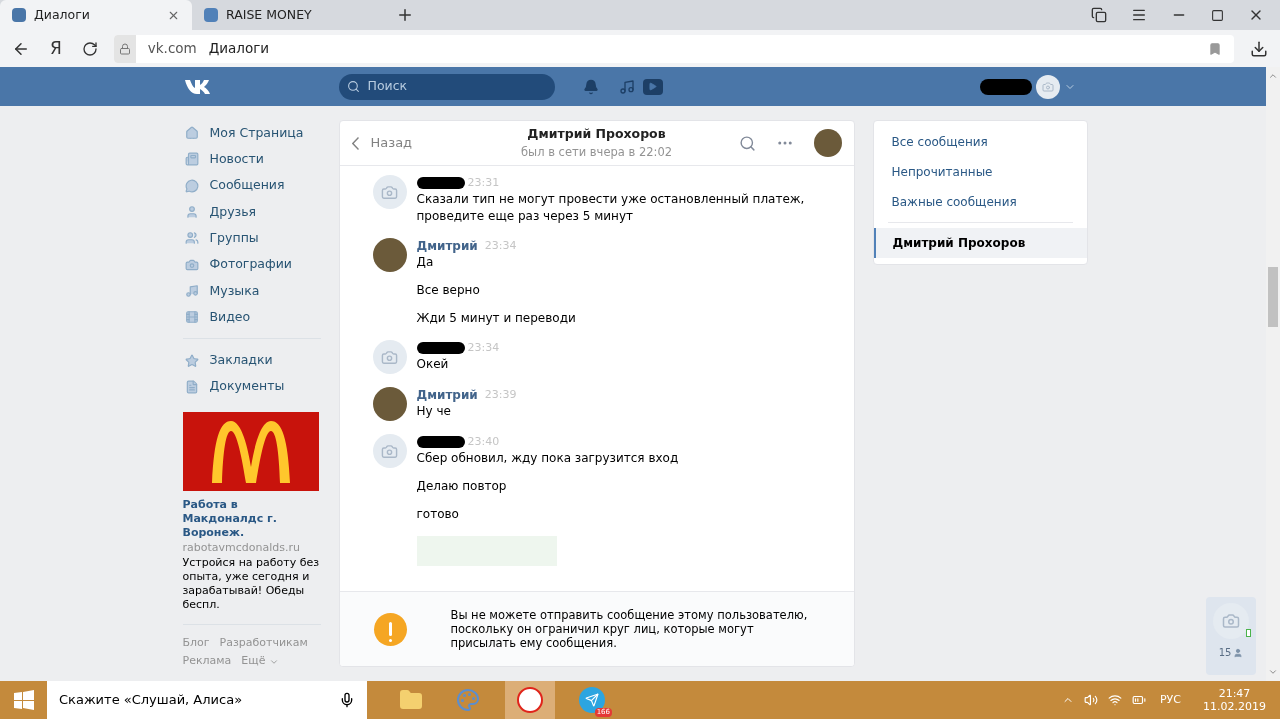 The image size is (1280, 719). What do you see at coordinates (251, 518) in the screenshot?
I see `ad-title: Работа в Макдоналдс г. Воронеж.` at bounding box center [251, 518].